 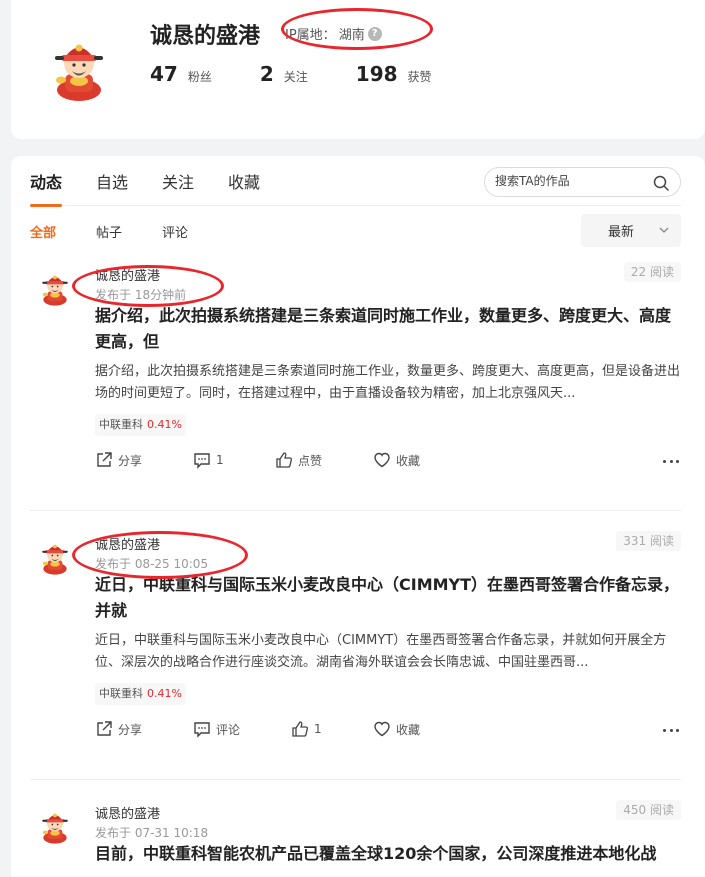 I want to click on stat-likes: 198 获赞, so click(x=394, y=74).